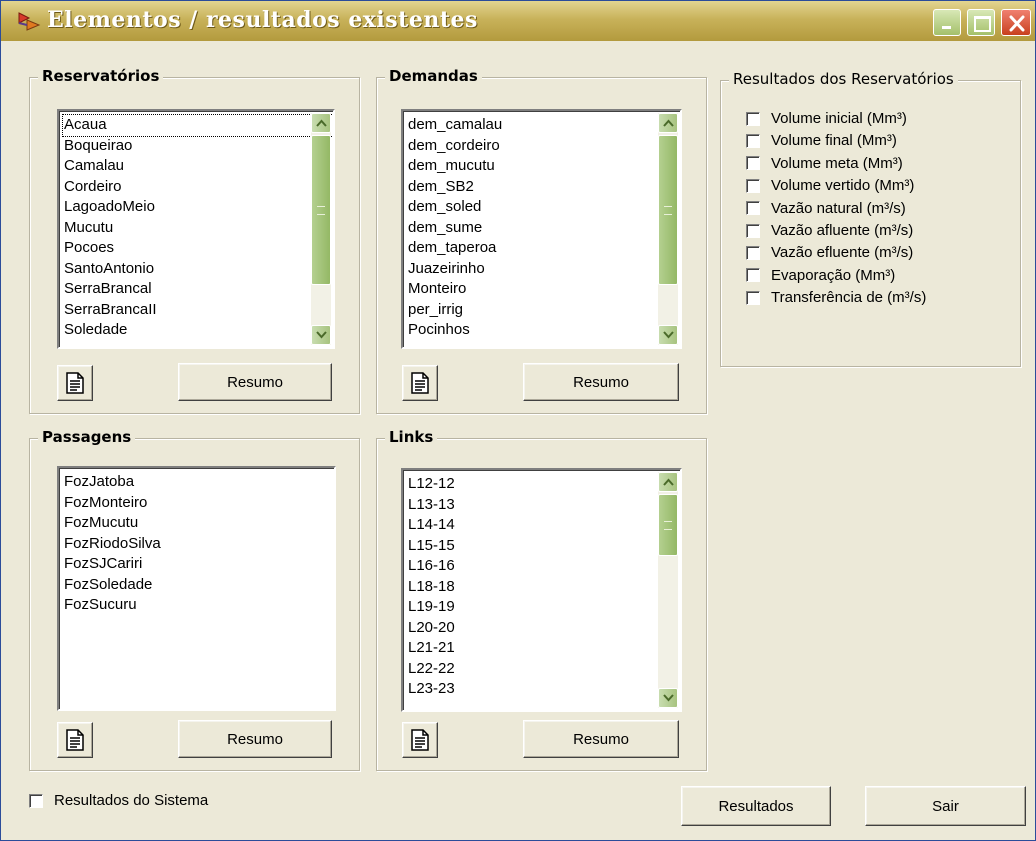  Describe the element at coordinates (198, 330) in the screenshot. I see `list-item: Soledade` at that location.